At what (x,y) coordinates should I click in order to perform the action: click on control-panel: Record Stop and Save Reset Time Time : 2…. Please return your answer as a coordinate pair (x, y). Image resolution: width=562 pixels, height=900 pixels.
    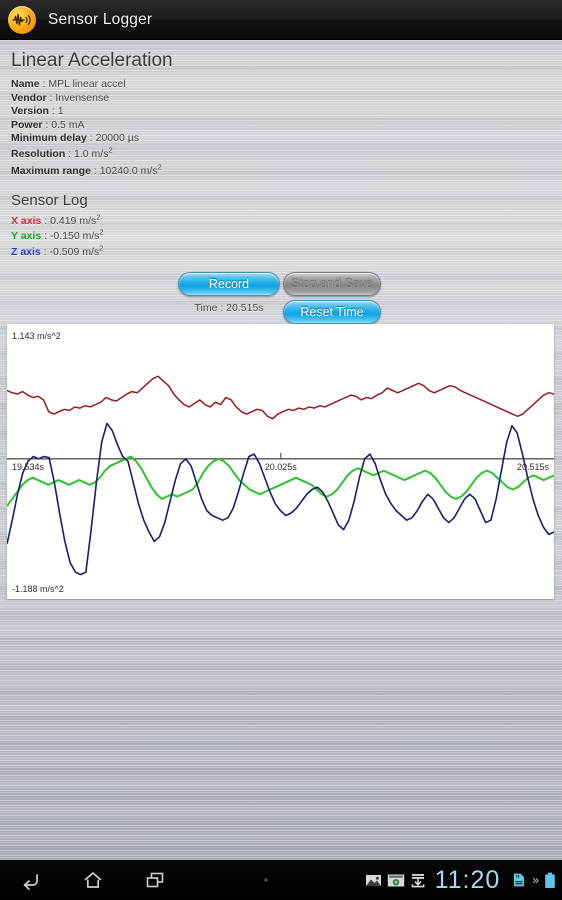
    Looking at the image, I should click on (281, 295).